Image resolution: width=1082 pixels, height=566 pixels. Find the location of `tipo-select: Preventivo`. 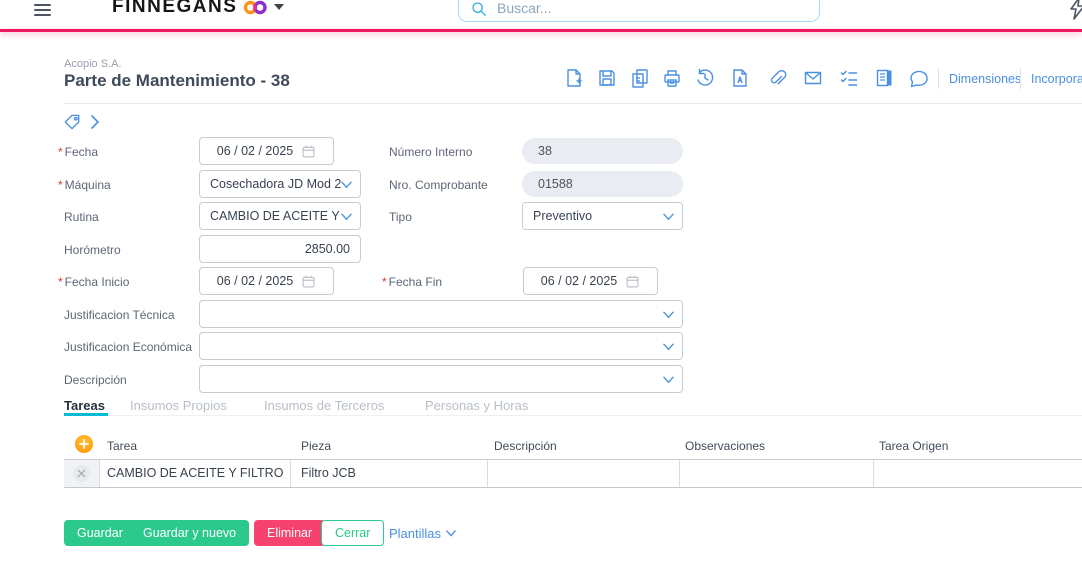

tipo-select: Preventivo is located at coordinates (602, 216).